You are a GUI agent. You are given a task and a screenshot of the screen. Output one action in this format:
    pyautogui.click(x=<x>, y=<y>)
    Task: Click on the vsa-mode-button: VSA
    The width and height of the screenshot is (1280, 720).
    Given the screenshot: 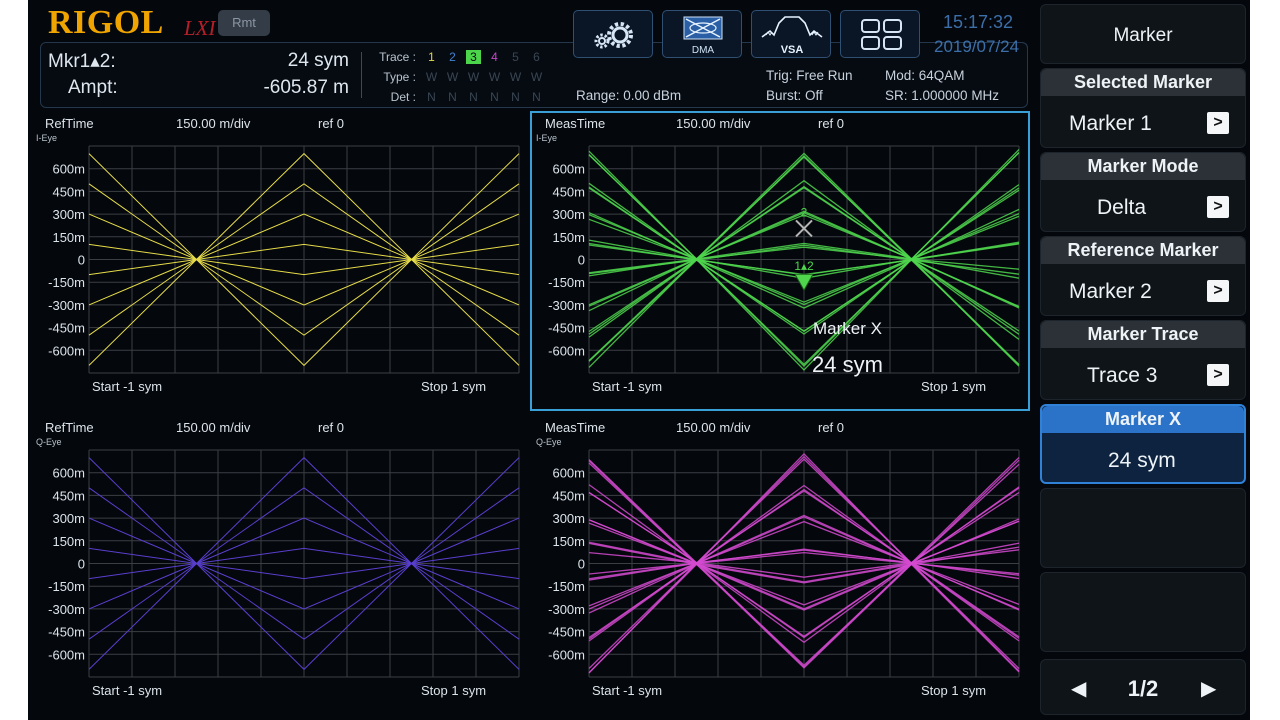 What is the action you would take?
    pyautogui.click(x=791, y=34)
    